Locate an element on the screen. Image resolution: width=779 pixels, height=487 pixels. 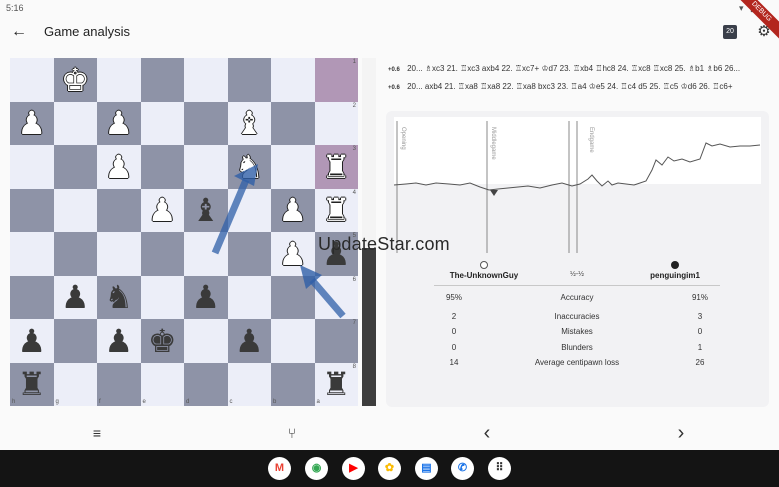
black-knight-icon: ♞ is located at coordinates (118, 297).